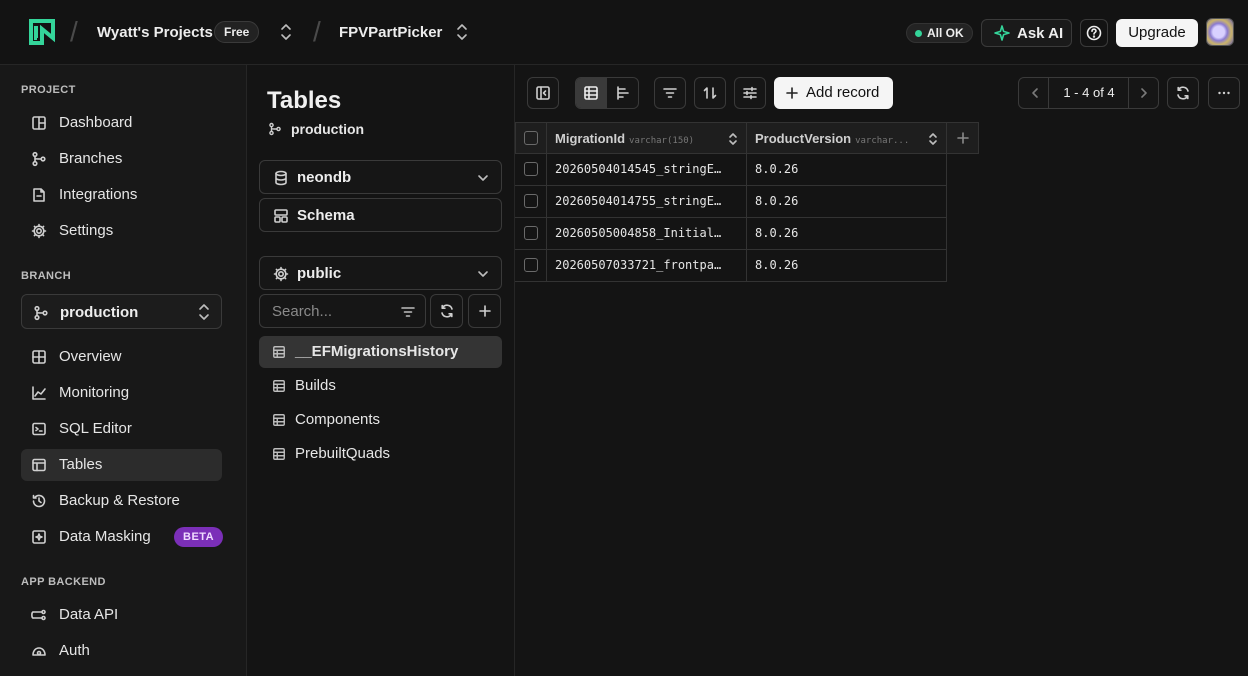 The height and width of the screenshot is (676, 1248). I want to click on history-icon, so click(39, 501).